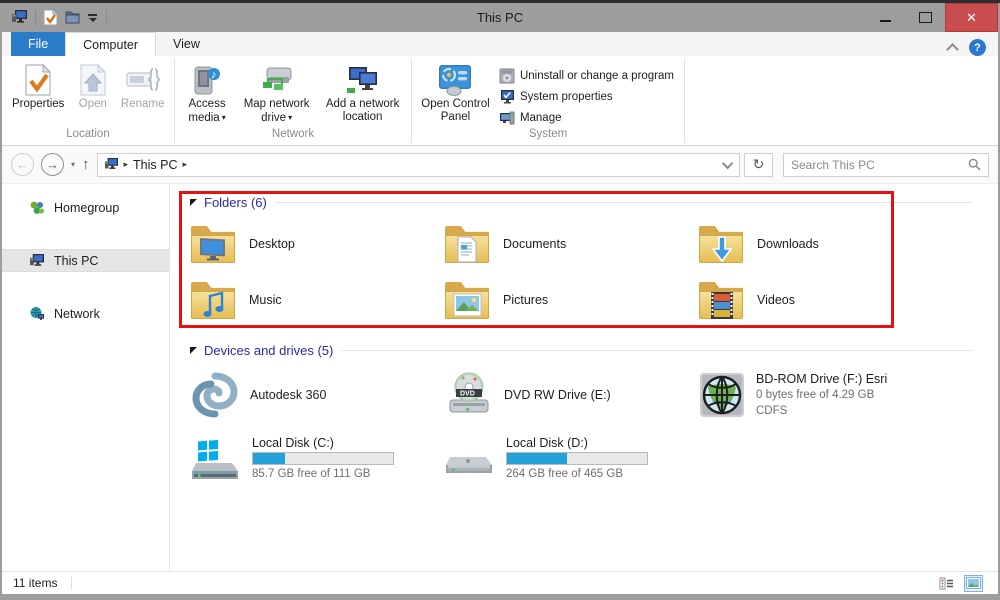 The image size is (1000, 600). I want to click on sidebar-item-network: Network, so click(85, 313).